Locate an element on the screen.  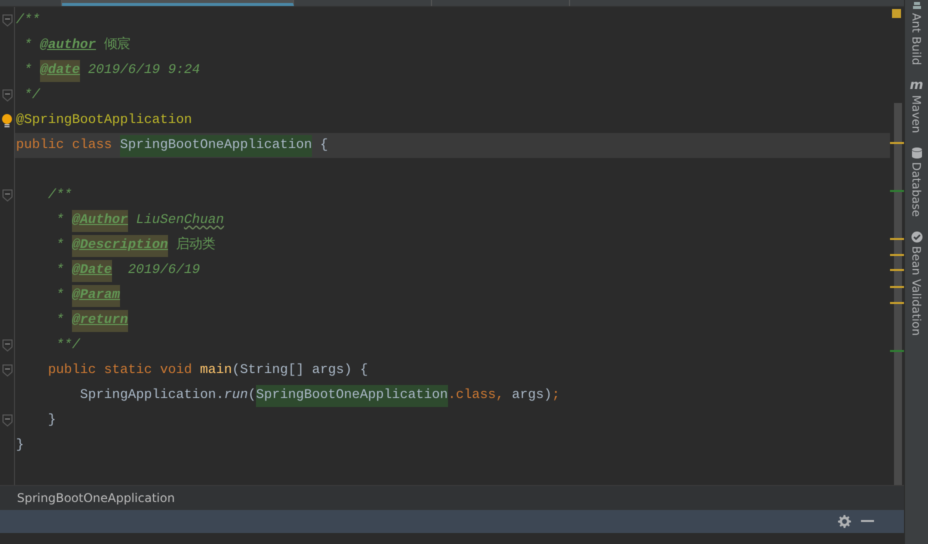
code-line: * @Date 2019/6/19 is located at coordinates (452, 270).